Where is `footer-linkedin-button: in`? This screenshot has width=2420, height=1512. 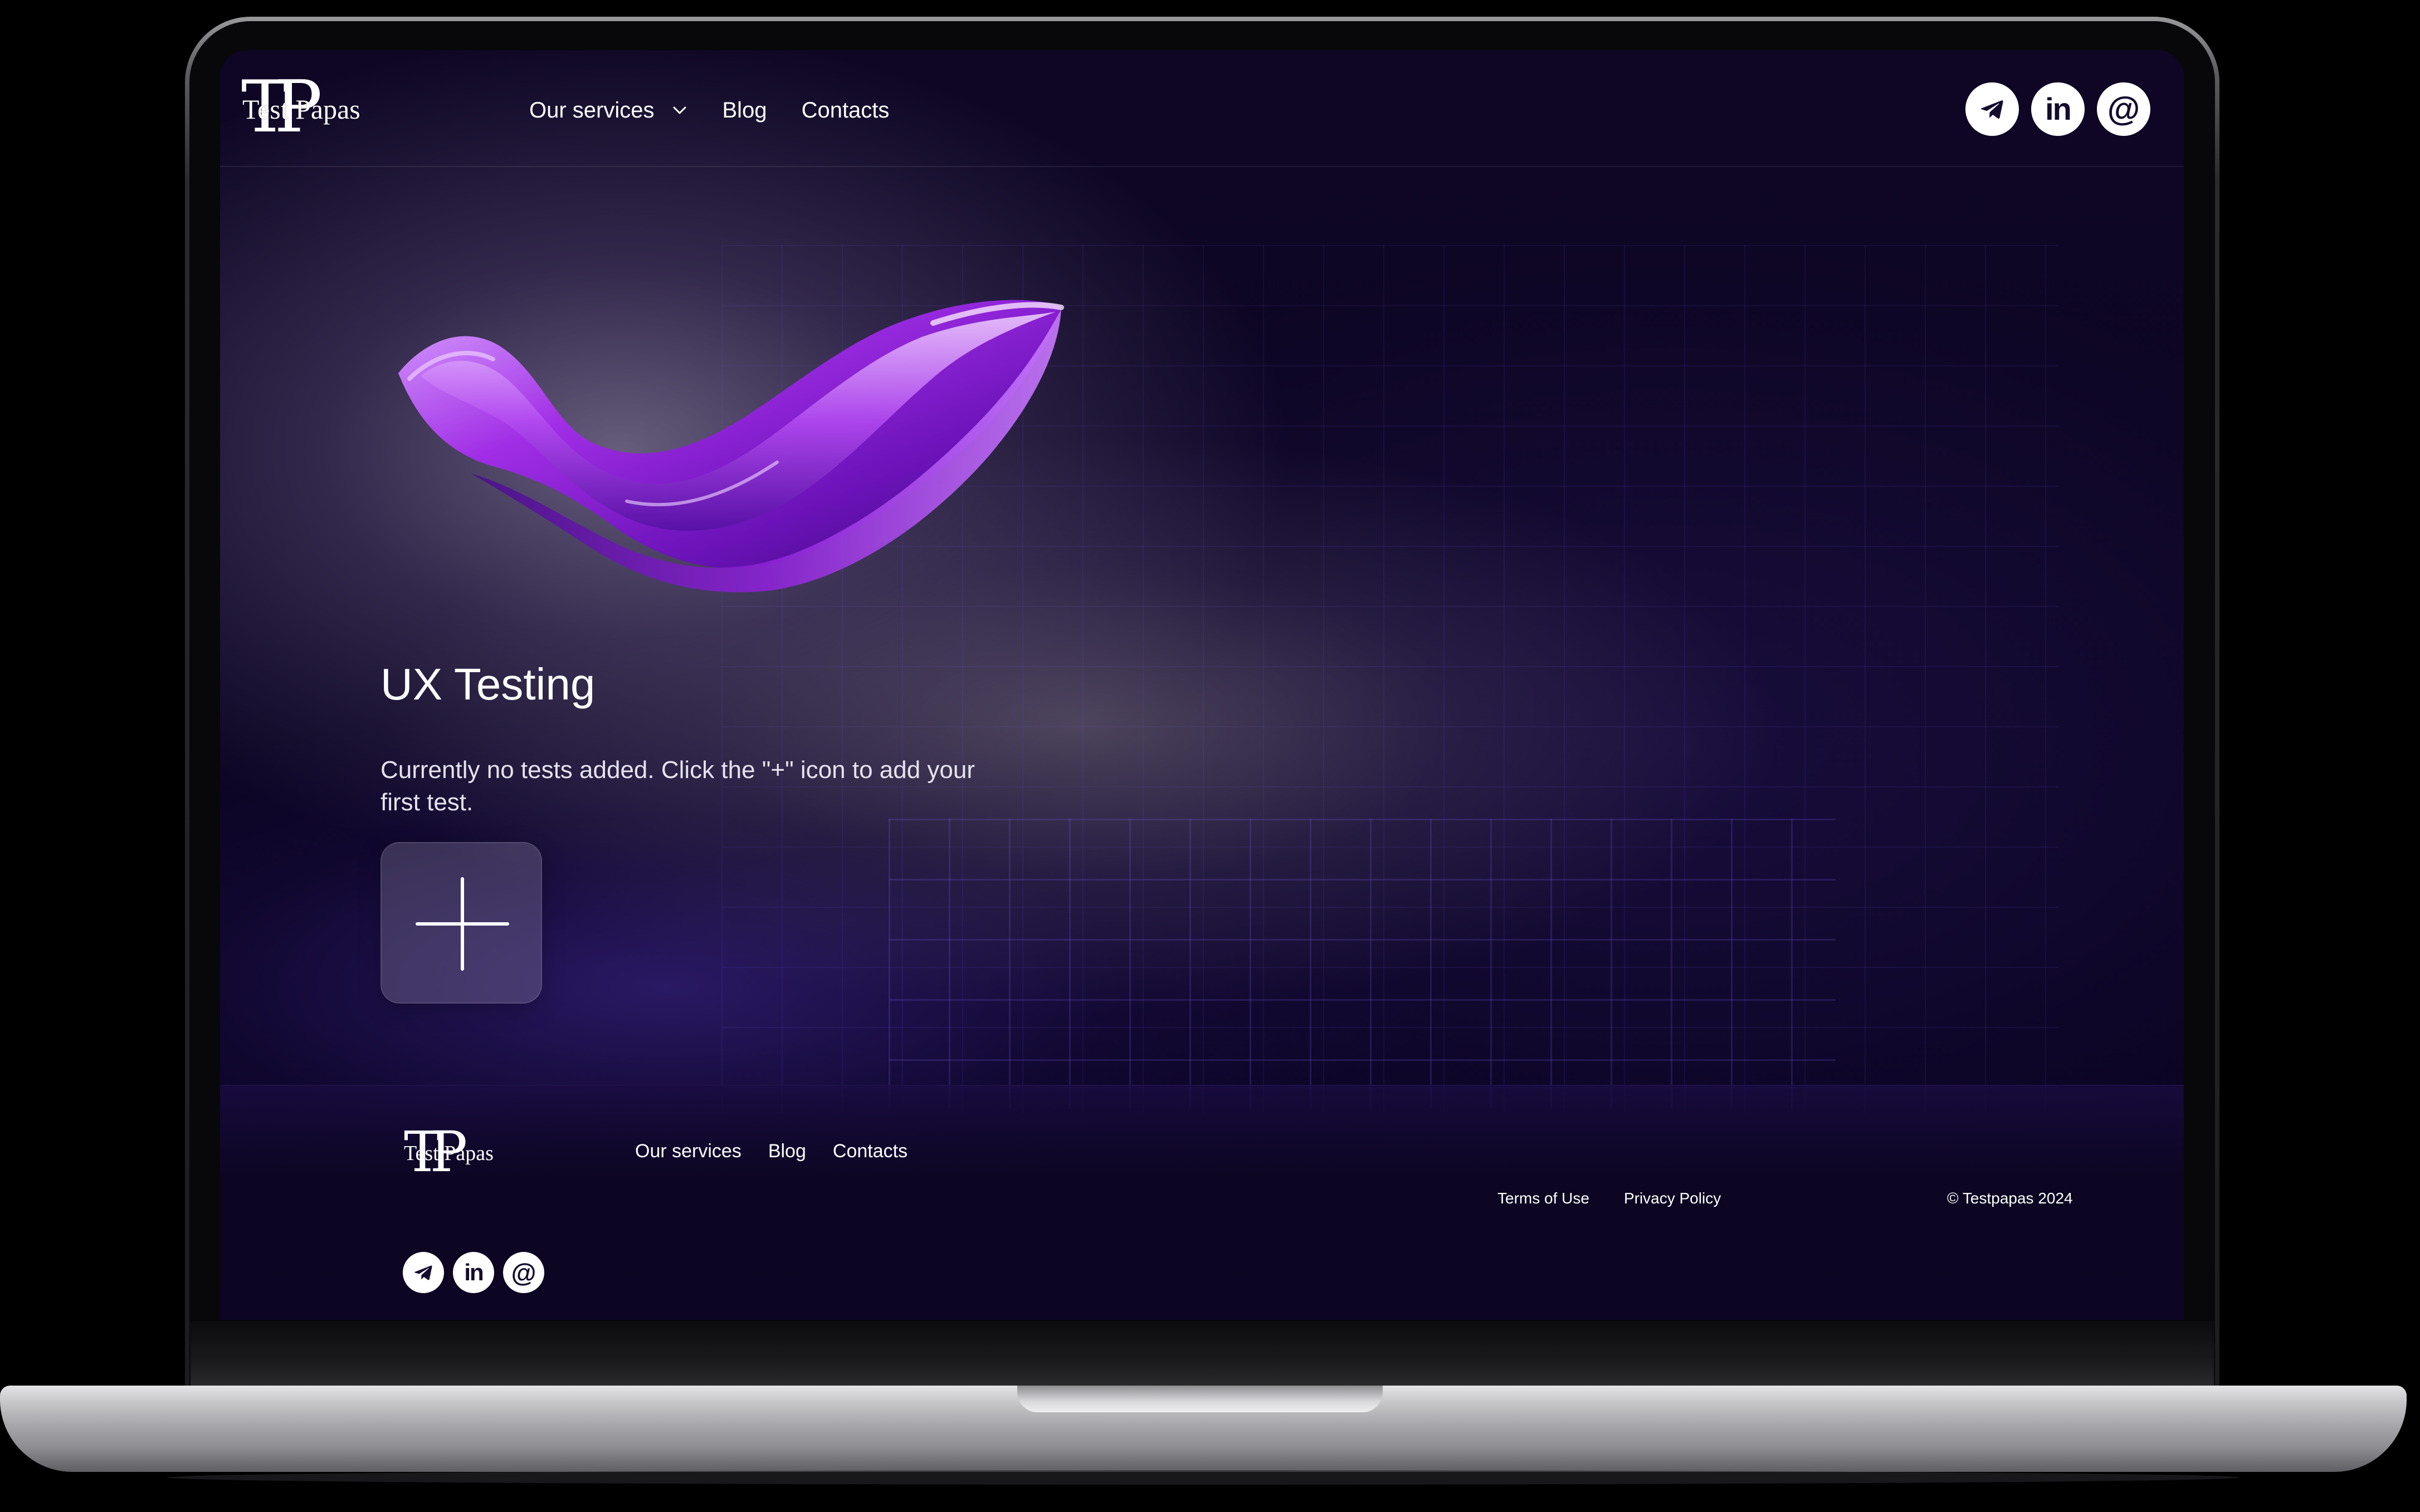
footer-linkedin-button: in is located at coordinates (473, 1272).